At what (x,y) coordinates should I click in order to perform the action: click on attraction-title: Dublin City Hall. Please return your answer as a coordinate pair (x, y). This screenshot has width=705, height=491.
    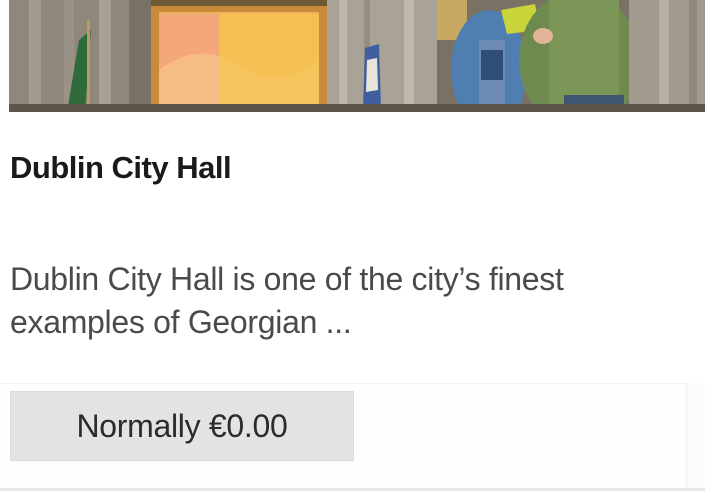
    Looking at the image, I should click on (121, 168).